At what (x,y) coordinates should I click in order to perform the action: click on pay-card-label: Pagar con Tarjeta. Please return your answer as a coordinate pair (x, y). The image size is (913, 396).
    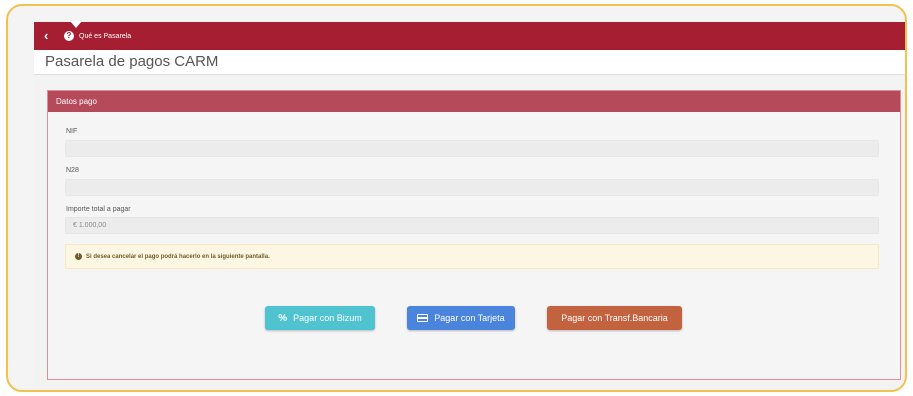
    Looking at the image, I should click on (469, 318).